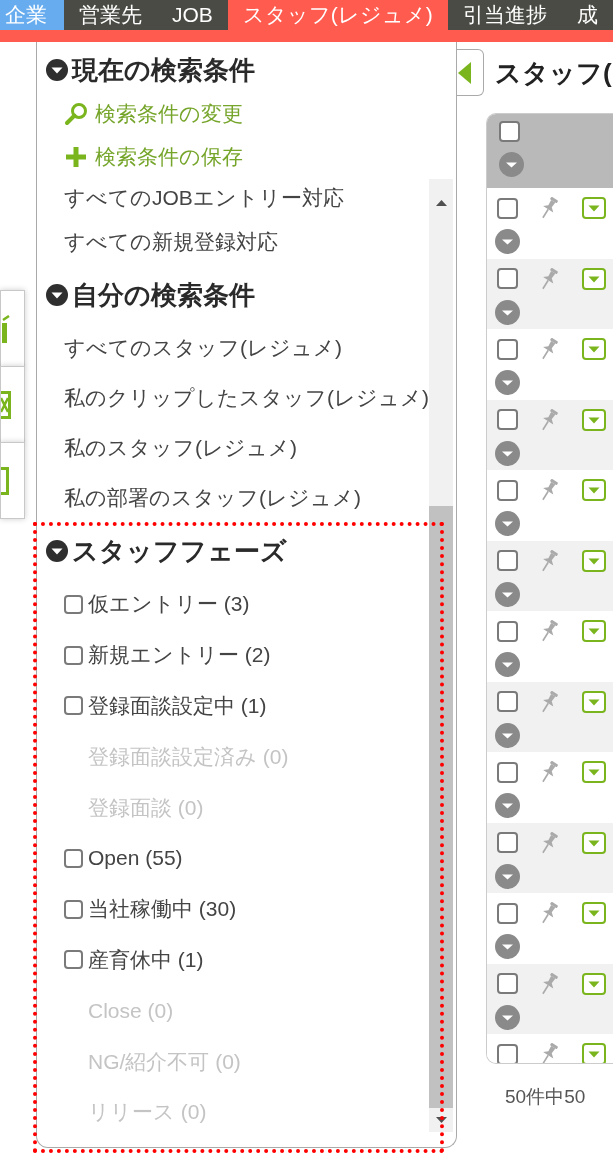  Describe the element at coordinates (164, 1061) in the screenshot. I see `filter-label: NG/紹介不可 (0)` at that location.